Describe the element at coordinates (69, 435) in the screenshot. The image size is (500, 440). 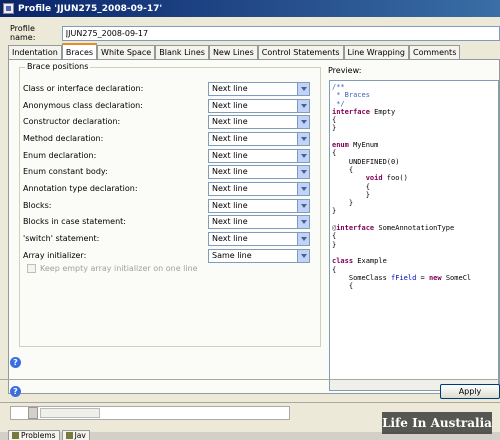
I see `javadoc-icon` at that location.